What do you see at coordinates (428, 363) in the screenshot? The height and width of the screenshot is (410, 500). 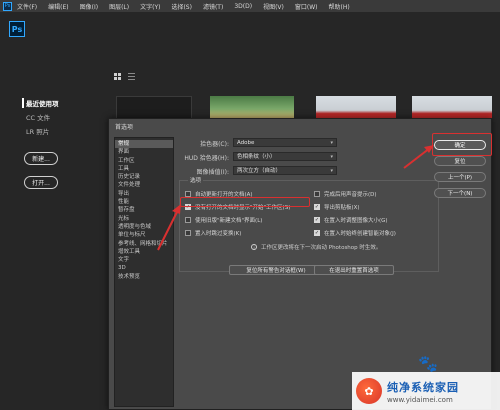 I see `paw-icon: 🐾` at bounding box center [428, 363].